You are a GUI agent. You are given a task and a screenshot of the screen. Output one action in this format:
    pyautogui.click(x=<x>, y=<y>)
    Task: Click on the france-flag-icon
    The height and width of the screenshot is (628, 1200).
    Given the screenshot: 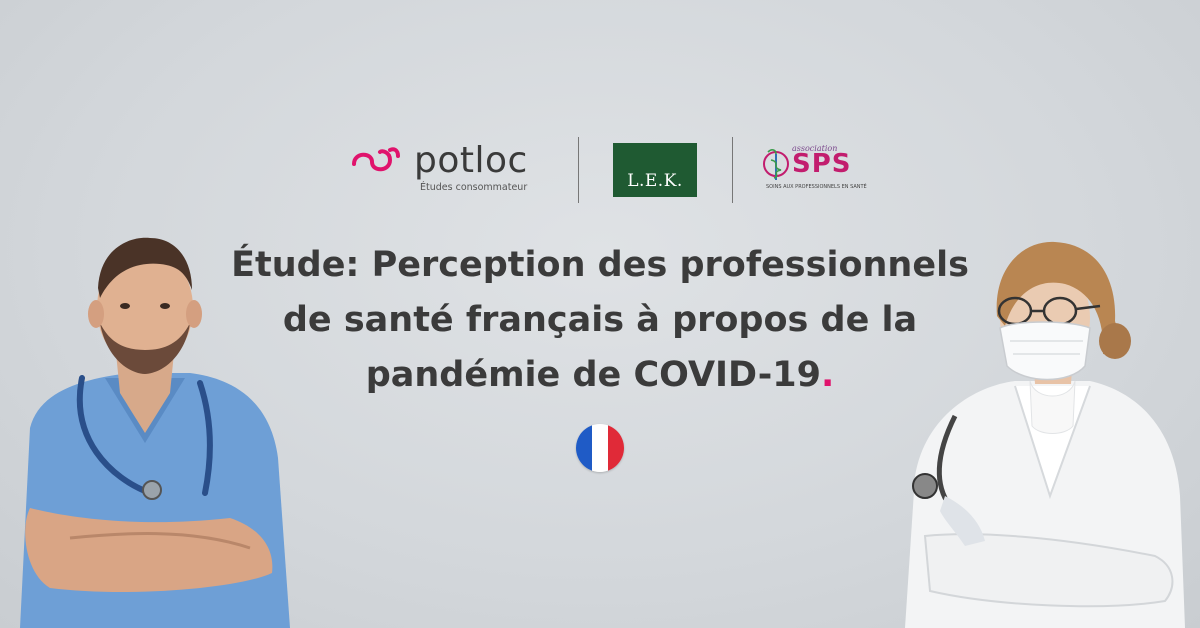 What is the action you would take?
    pyautogui.click(x=600, y=448)
    